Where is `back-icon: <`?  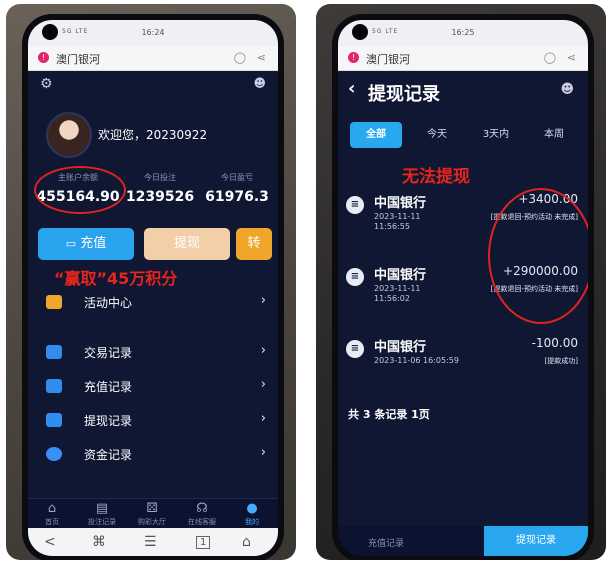
back-icon: < is located at coordinates (50, 542).